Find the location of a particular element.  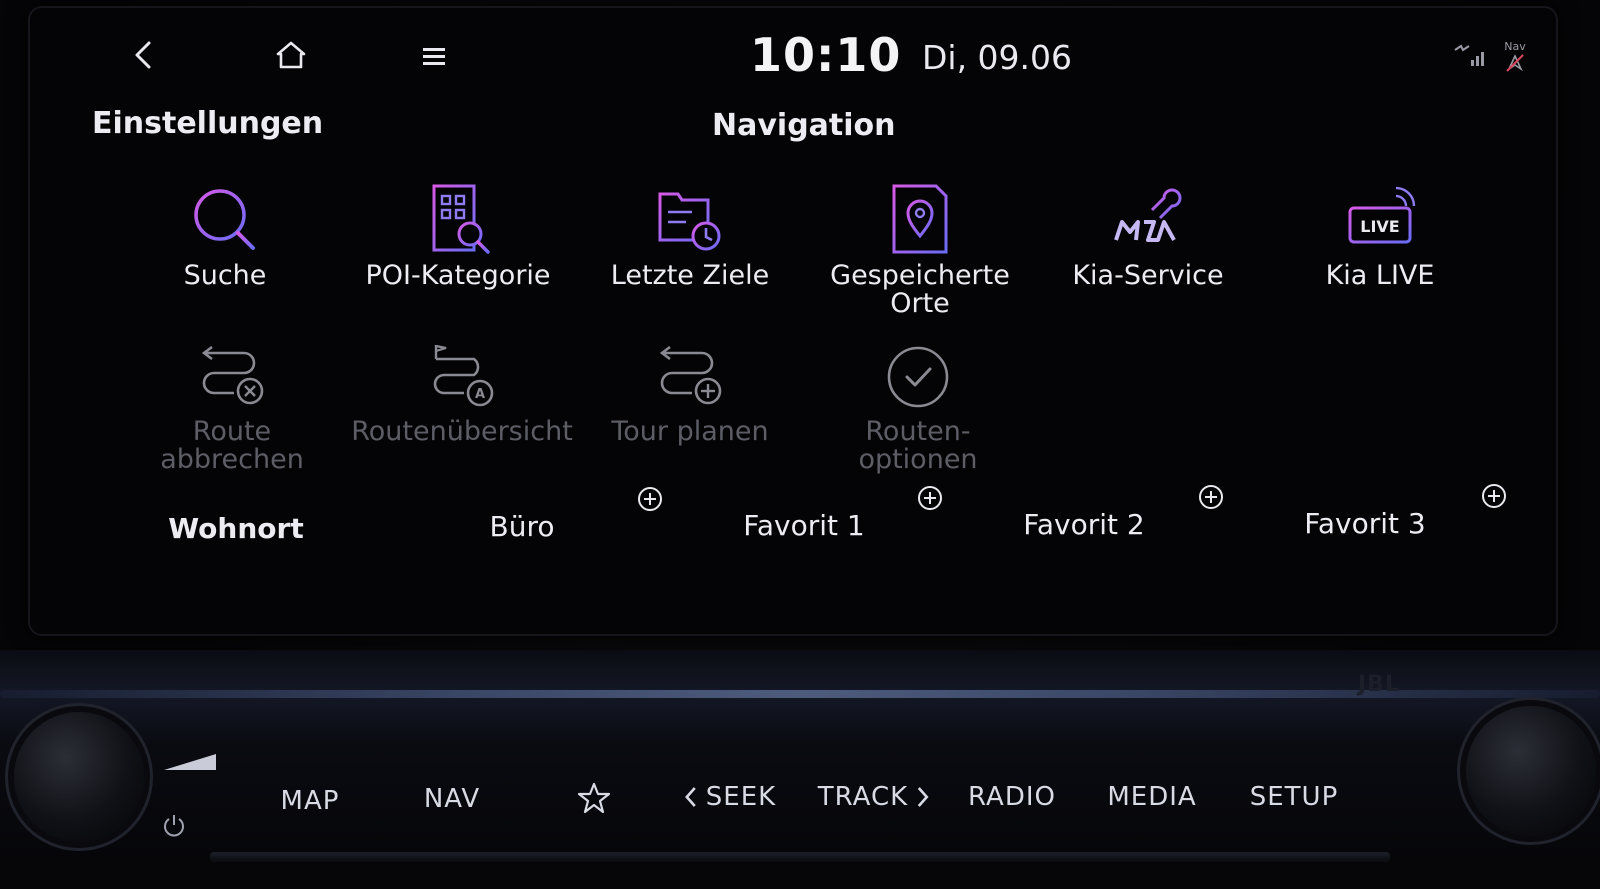

nav-button: NAV is located at coordinates (452, 799).